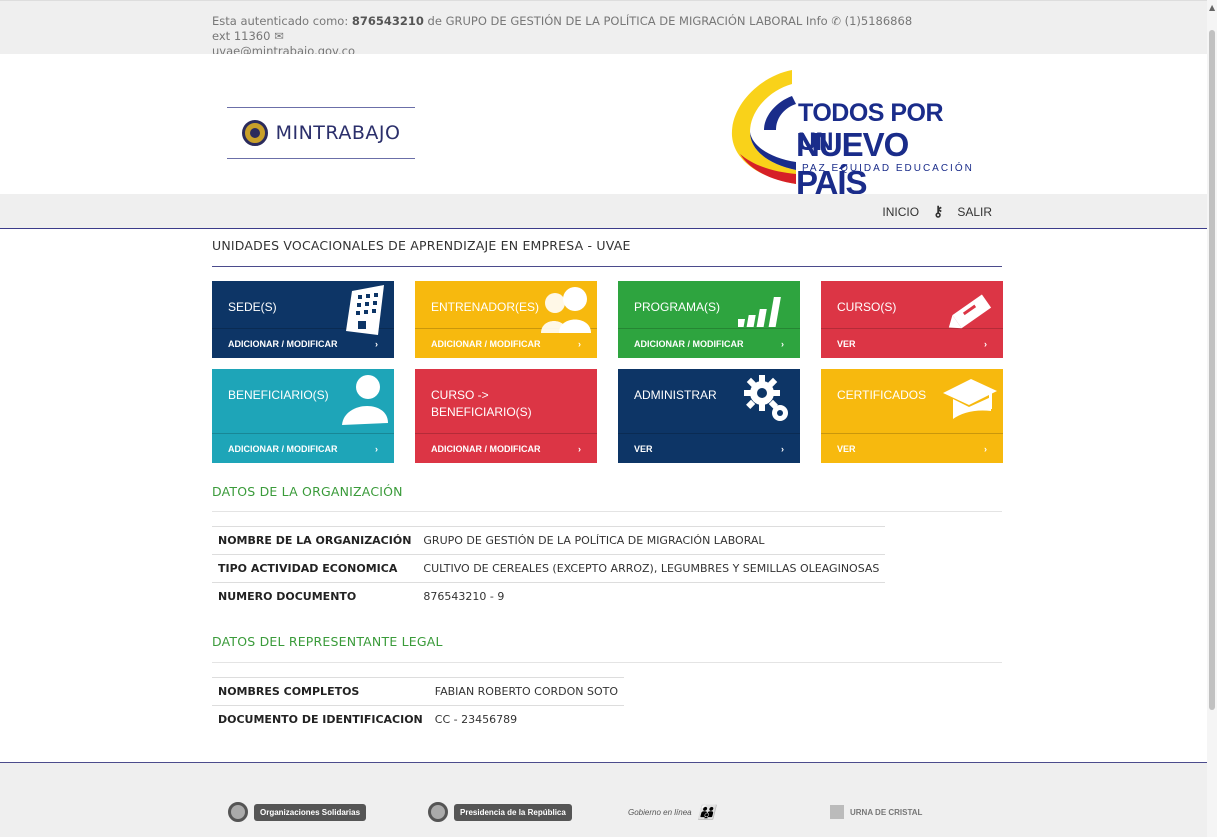 The image size is (1217, 837). What do you see at coordinates (651, 596) in the screenshot?
I see `row-value: 876543210 - 9` at bounding box center [651, 596].